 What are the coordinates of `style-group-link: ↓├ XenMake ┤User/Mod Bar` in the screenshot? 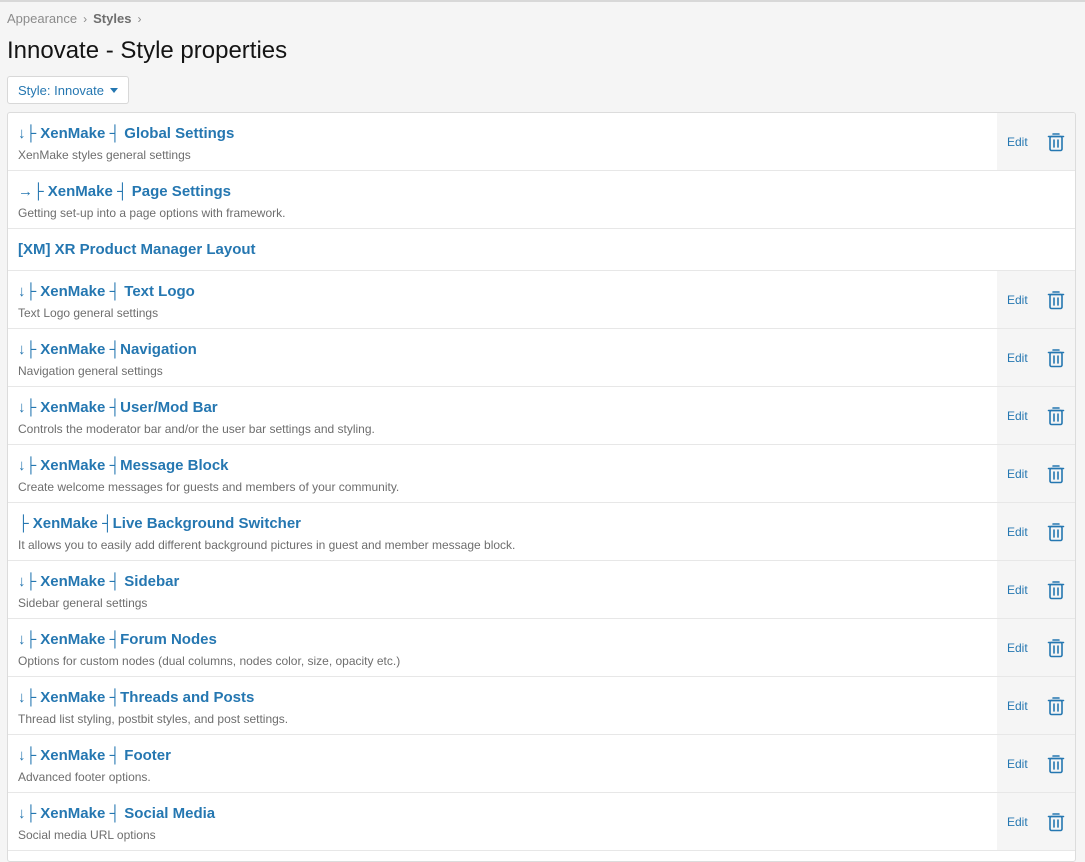 It's located at (118, 407).